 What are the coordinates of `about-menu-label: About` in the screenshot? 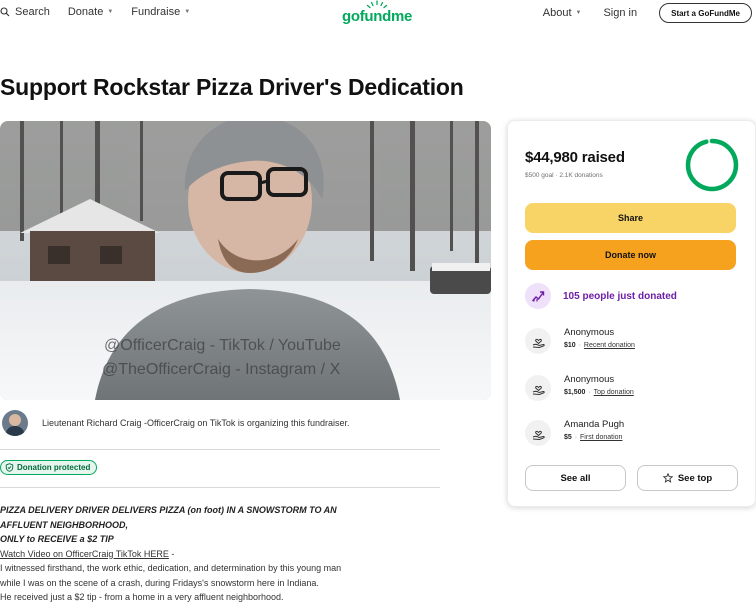 It's located at (557, 13).